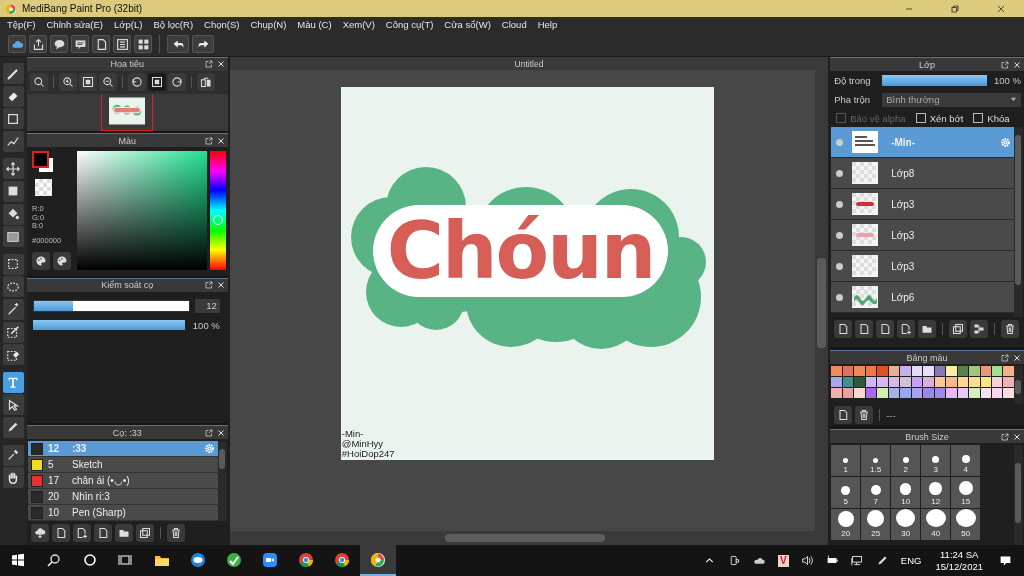 The width and height of the screenshot is (1024, 576). What do you see at coordinates (127, 285) in the screenshot?
I see `panel-title: Kiểm soát cọ` at bounding box center [127, 285].